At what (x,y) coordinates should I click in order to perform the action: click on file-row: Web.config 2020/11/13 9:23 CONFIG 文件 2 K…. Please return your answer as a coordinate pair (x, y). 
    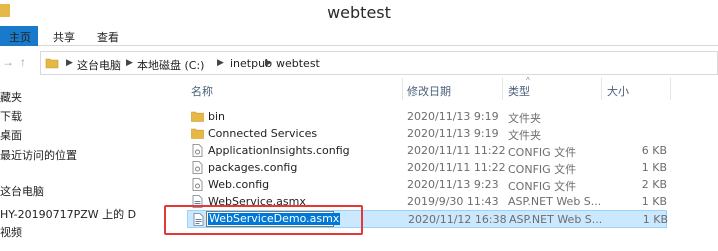
    Looking at the image, I should click on (427, 185).